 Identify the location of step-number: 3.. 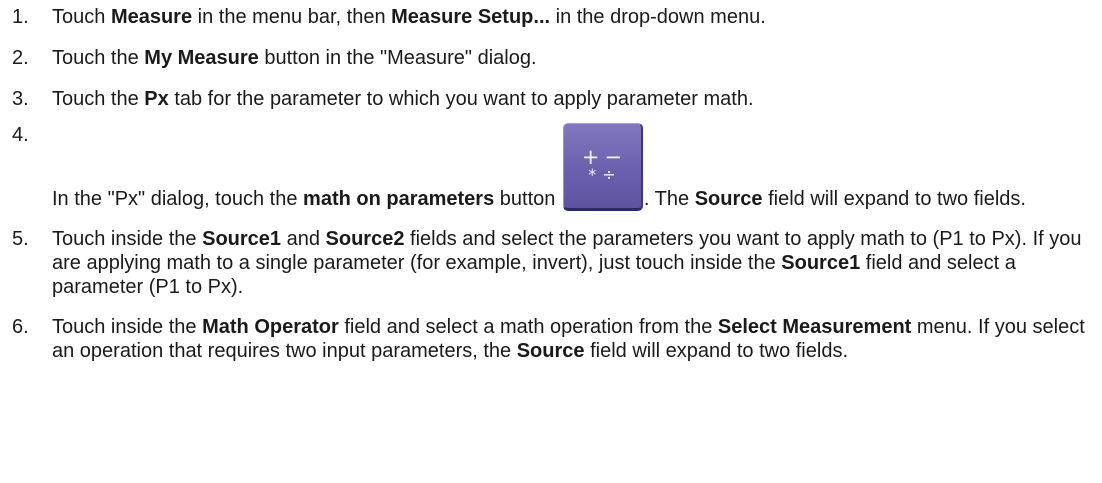
(20, 99).